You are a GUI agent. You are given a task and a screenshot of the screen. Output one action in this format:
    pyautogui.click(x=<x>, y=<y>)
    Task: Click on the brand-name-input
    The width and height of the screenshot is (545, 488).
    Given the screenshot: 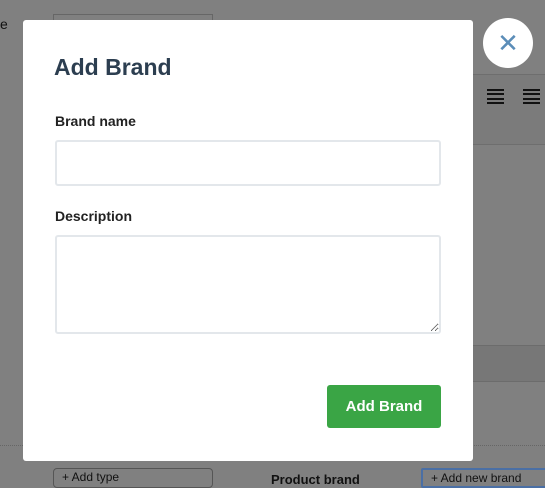 What is the action you would take?
    pyautogui.click(x=248, y=163)
    